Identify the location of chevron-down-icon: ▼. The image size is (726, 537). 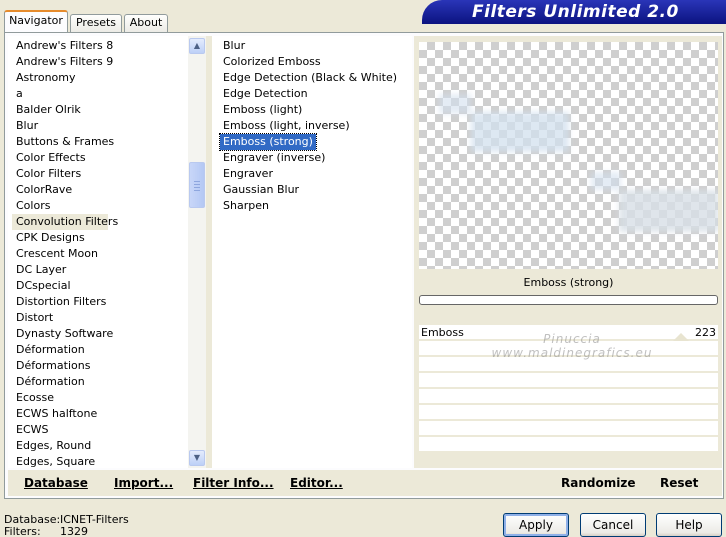
(197, 457).